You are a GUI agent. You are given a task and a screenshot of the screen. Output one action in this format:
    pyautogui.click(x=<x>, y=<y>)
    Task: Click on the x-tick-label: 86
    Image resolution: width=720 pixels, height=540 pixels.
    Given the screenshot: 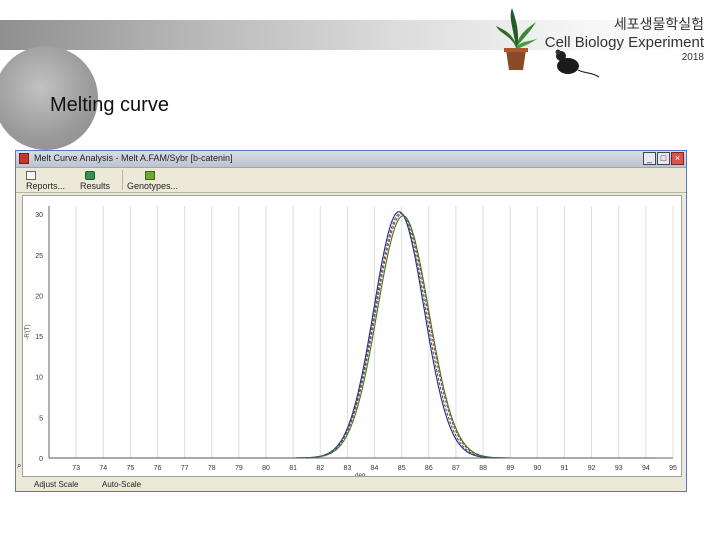 What is the action you would take?
    pyautogui.click(x=429, y=468)
    